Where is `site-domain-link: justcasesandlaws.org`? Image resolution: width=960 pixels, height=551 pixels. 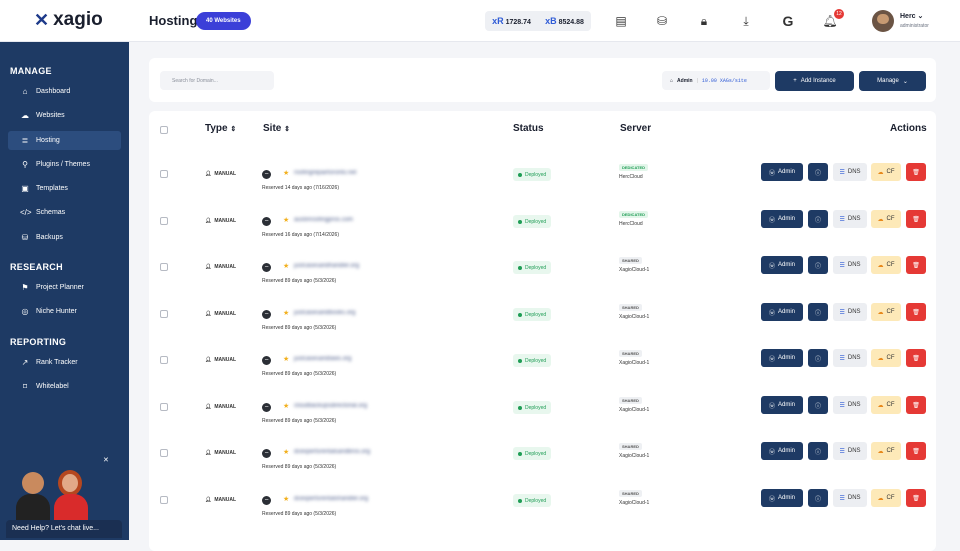
site-domain-link: justcasesandlaws.org is located at coordinates (322, 359).